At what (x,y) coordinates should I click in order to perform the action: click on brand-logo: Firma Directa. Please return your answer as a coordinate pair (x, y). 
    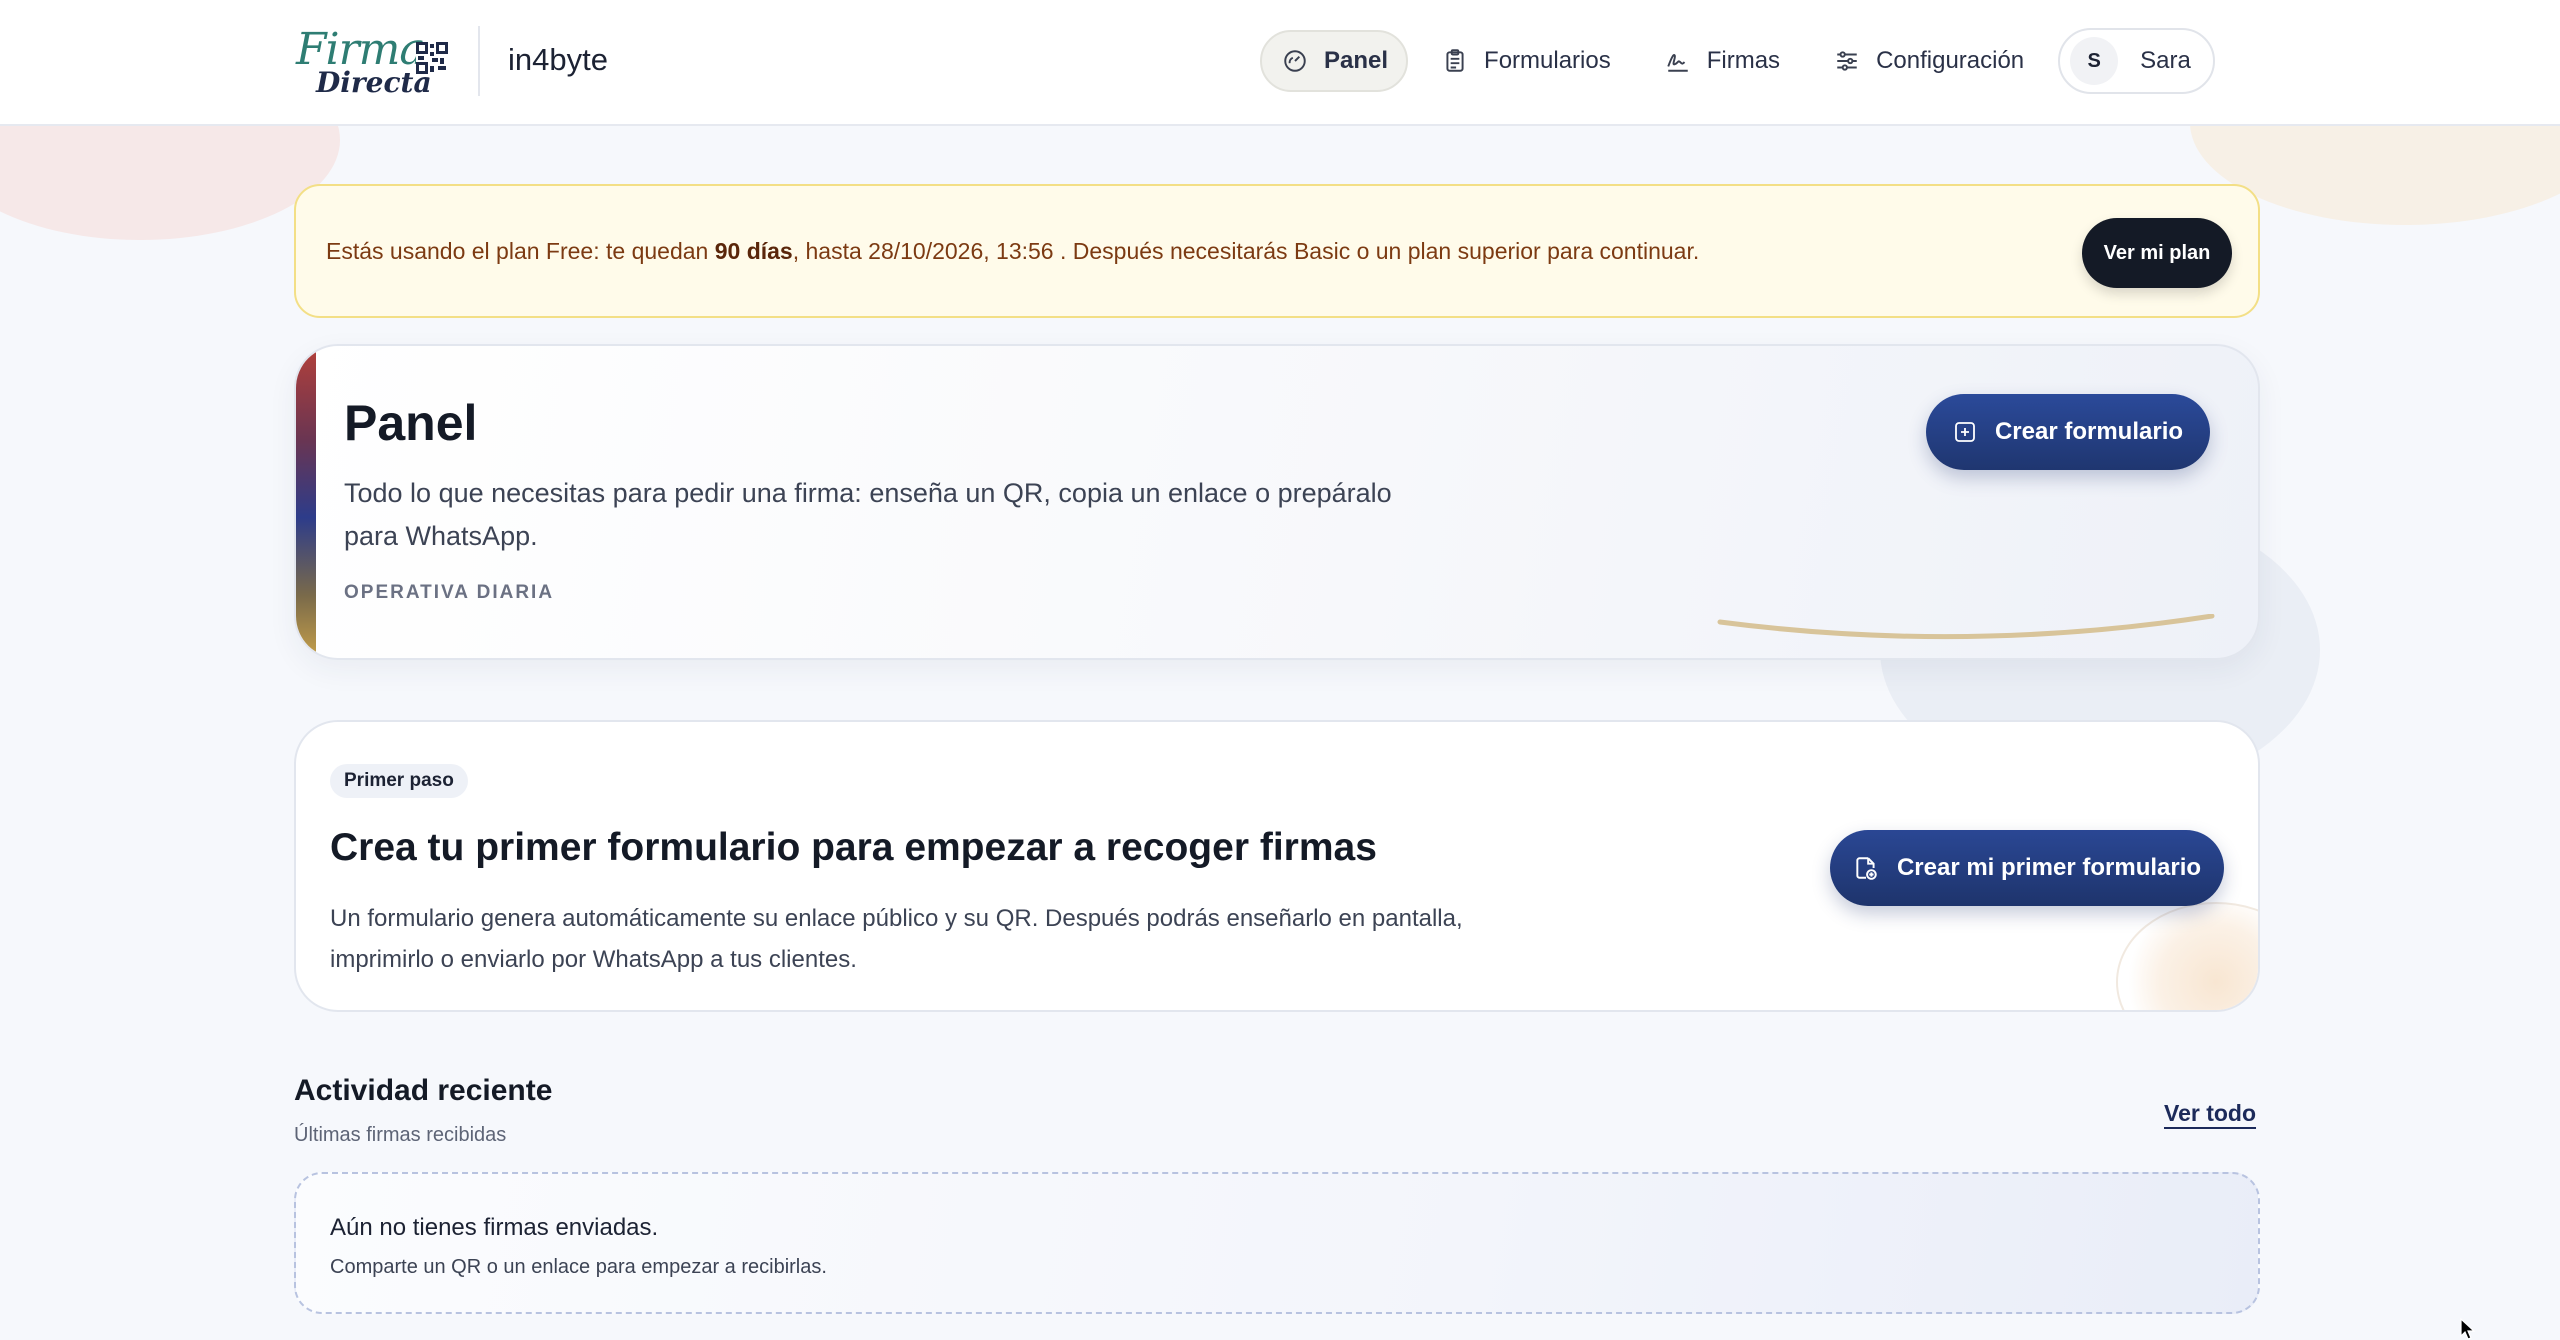
    Looking at the image, I should click on (374, 62).